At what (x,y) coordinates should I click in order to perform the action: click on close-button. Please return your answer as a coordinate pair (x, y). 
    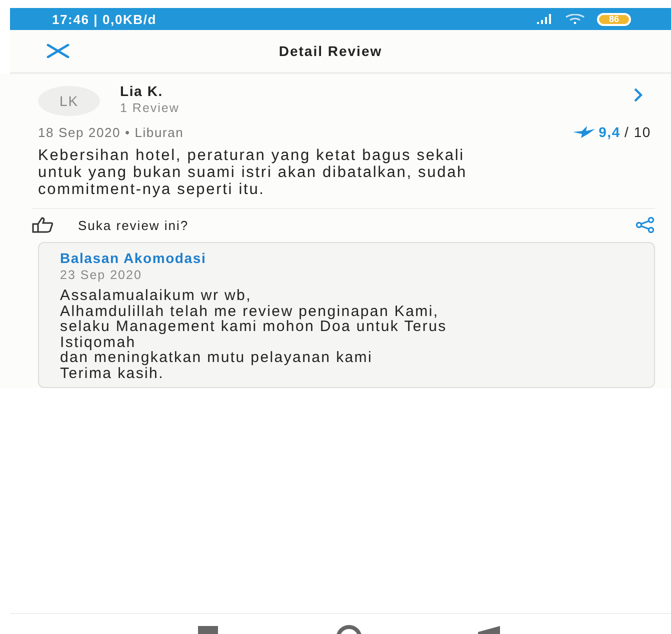
    Looking at the image, I should click on (58, 51).